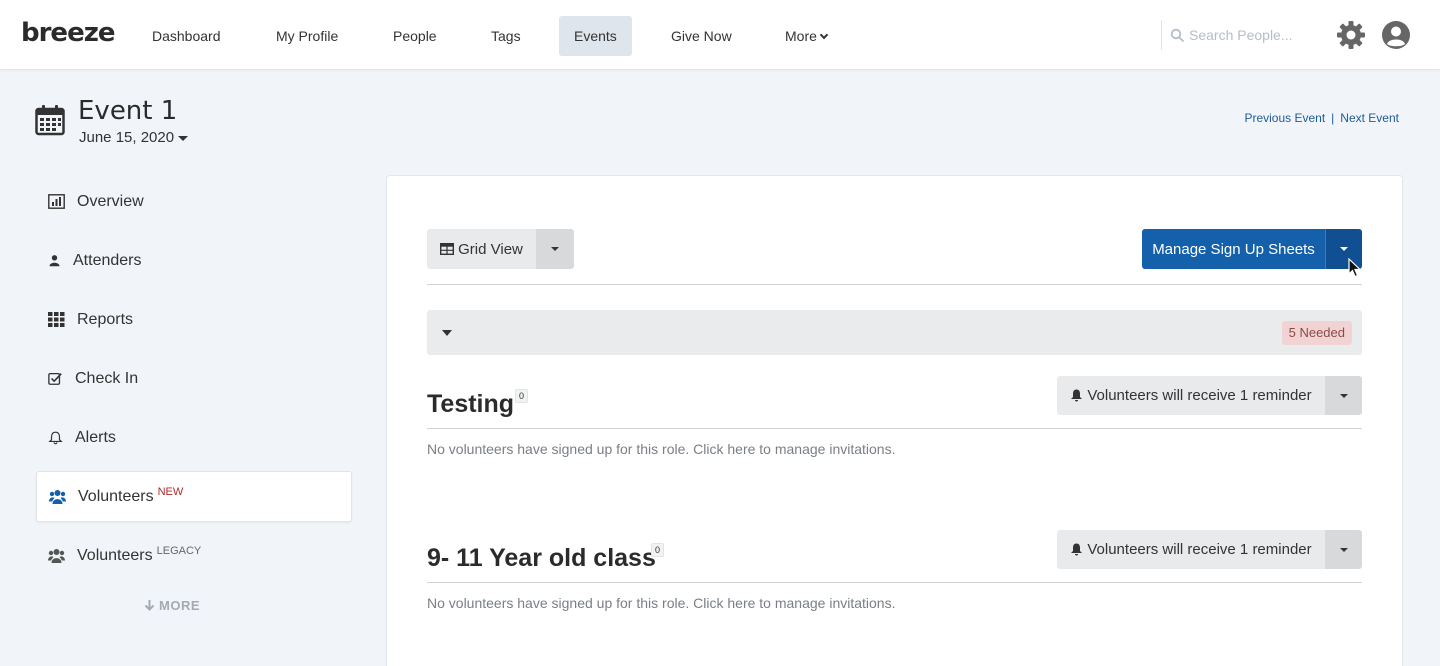 The width and height of the screenshot is (1440, 666). What do you see at coordinates (194, 201) in the screenshot?
I see `sidebar-item-overview: Overview` at bounding box center [194, 201].